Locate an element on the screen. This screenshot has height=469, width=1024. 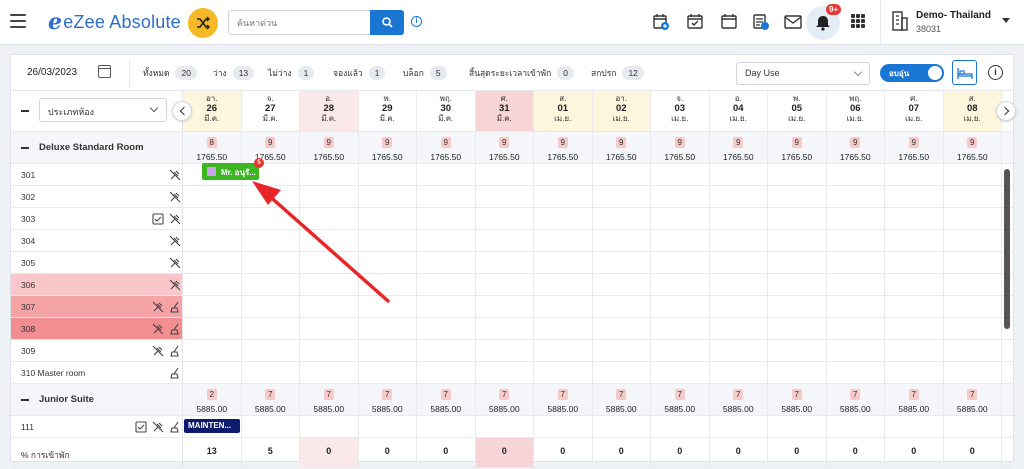
calendar-icon is located at coordinates (729, 22).